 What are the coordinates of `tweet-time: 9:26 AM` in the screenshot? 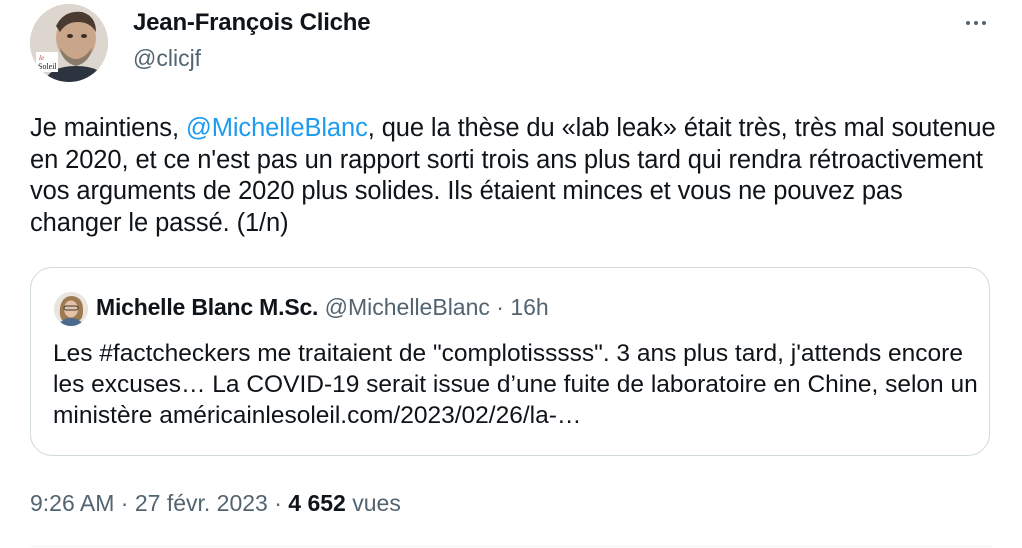 It's located at (72, 503).